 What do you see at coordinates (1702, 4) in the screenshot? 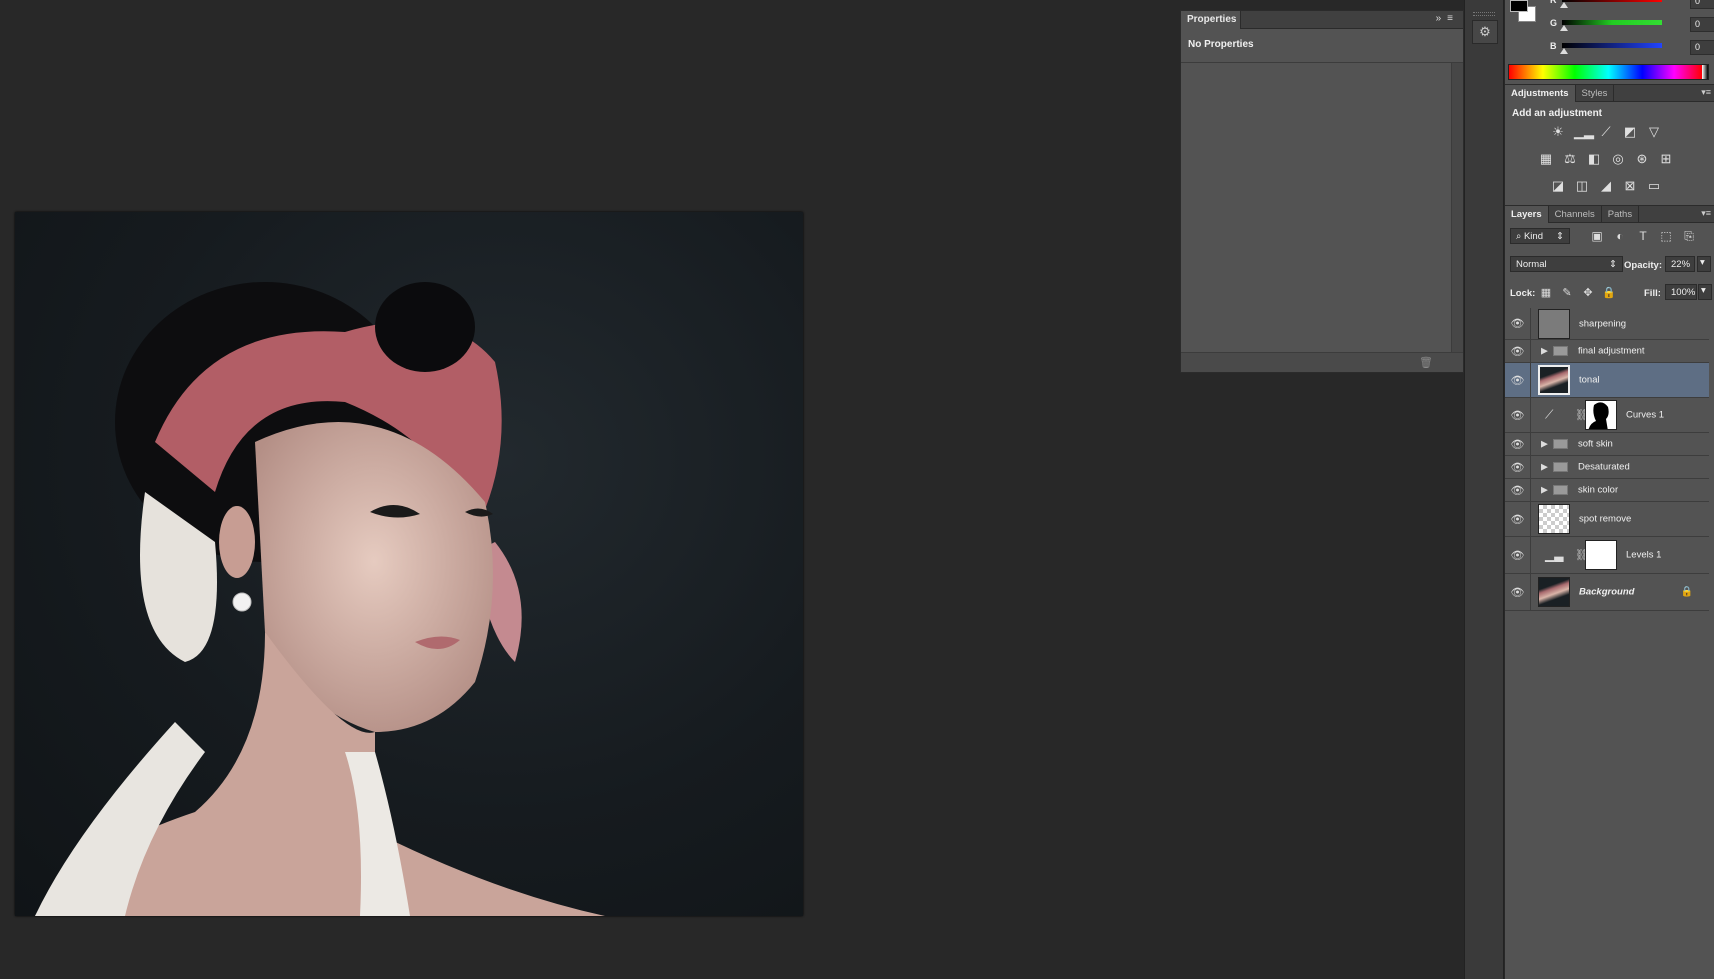
I see `channel-r-value: 0` at bounding box center [1702, 4].